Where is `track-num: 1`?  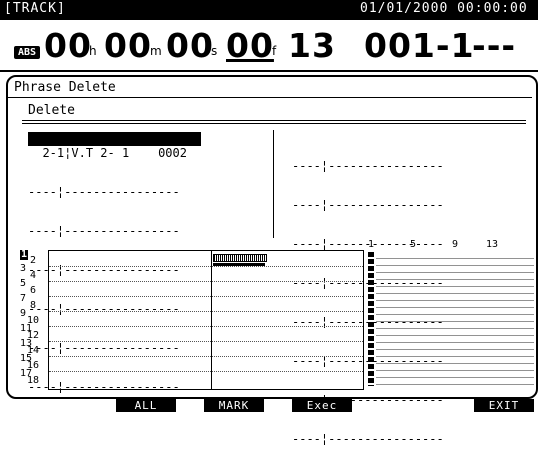 track-num: 1 is located at coordinates (24, 254).